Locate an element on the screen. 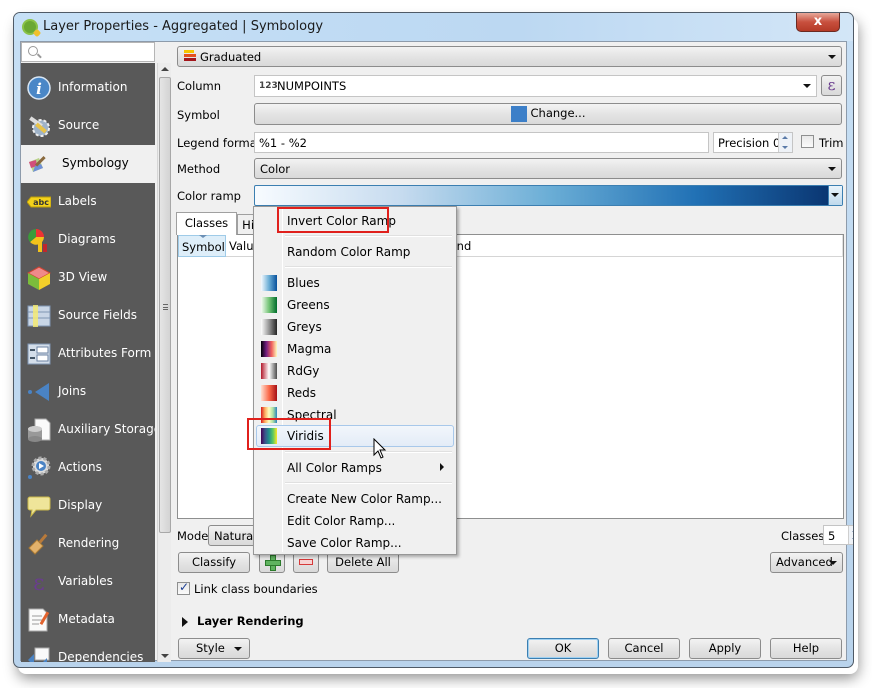 The height and width of the screenshot is (688, 872). classes-spinbox: 5 is located at coordinates (838, 535).